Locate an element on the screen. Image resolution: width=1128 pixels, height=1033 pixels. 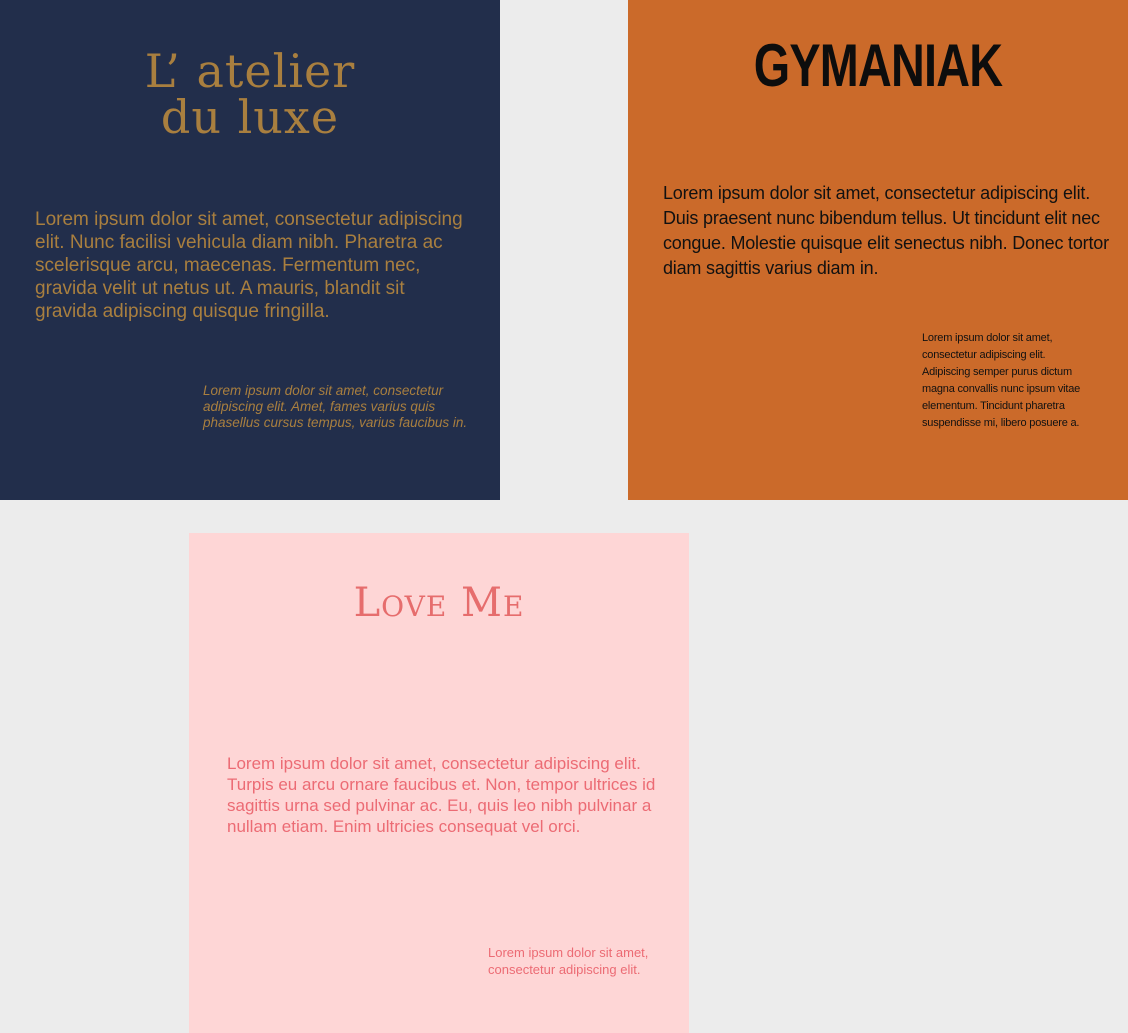
brand-title: L’ atelier du luxe is located at coordinates (250, 94).